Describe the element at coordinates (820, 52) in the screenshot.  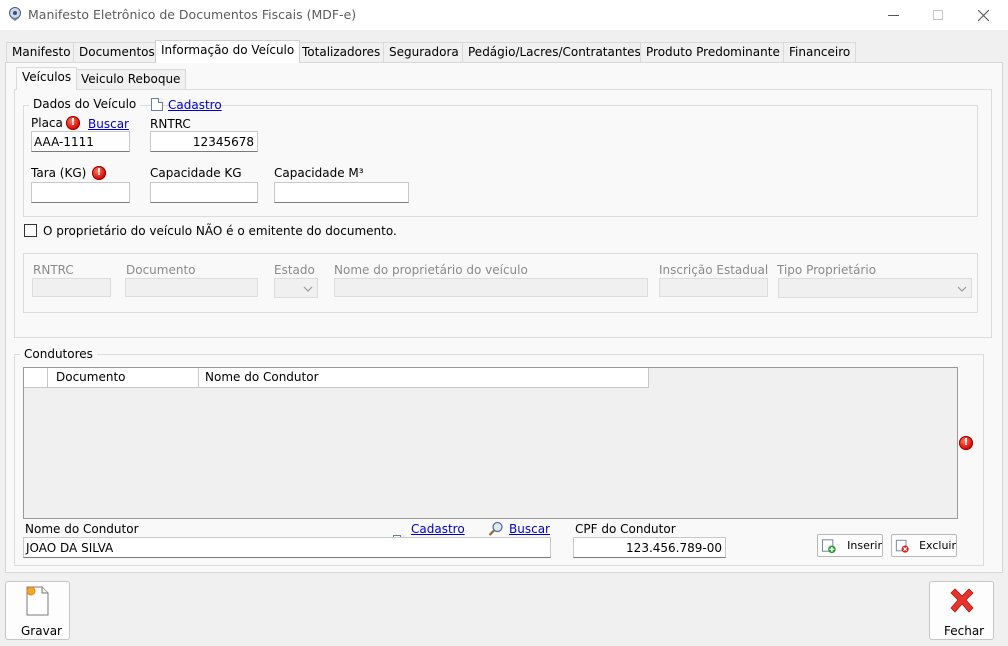
I see `tab-financeiro: Financeiro` at that location.